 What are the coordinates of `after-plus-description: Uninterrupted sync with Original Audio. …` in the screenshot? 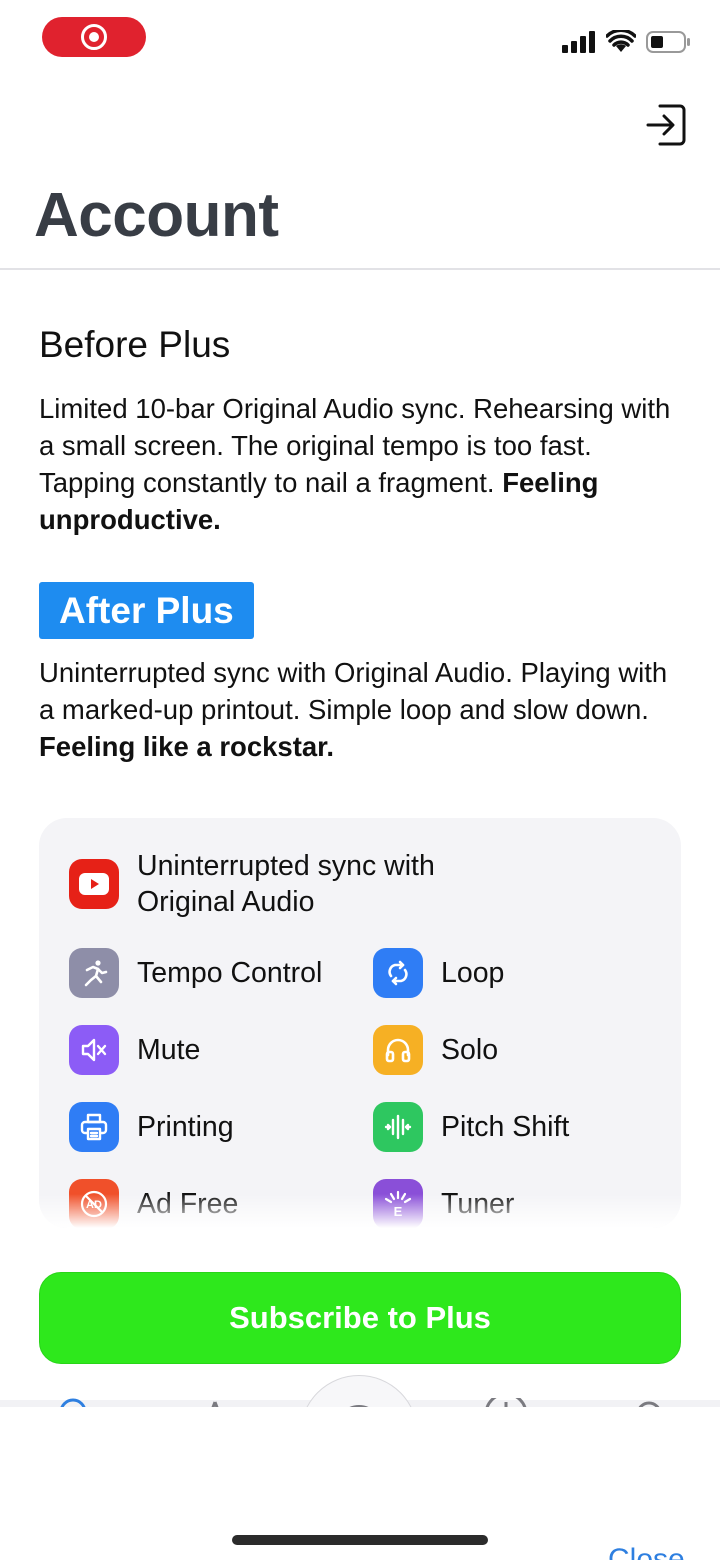 It's located at (364, 709).